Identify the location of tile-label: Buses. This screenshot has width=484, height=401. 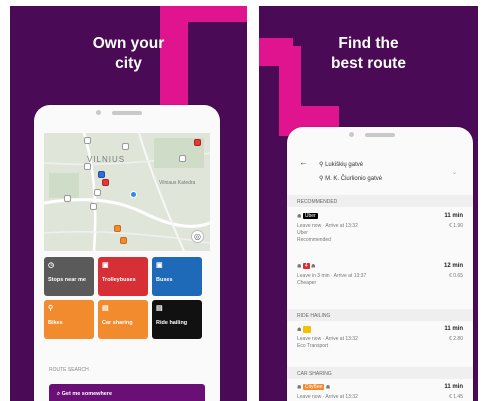
(164, 280).